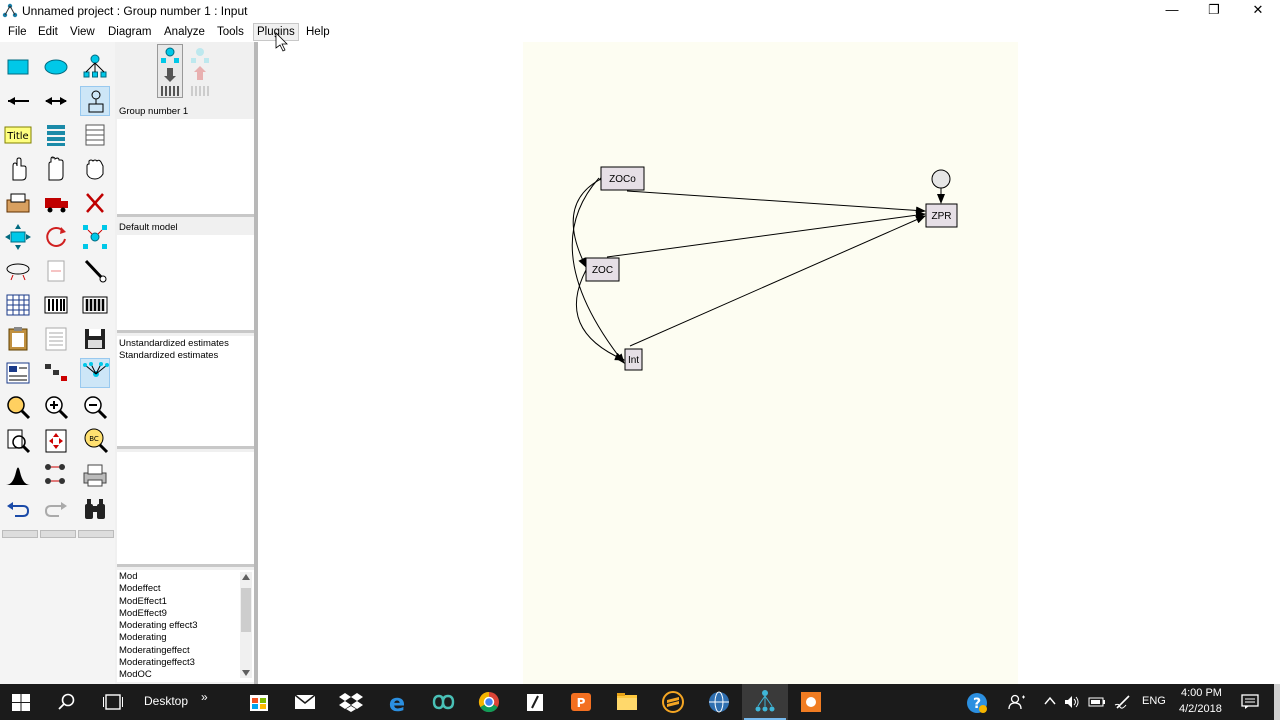  I want to click on input-language-indicator: ENG, so click(1154, 701).